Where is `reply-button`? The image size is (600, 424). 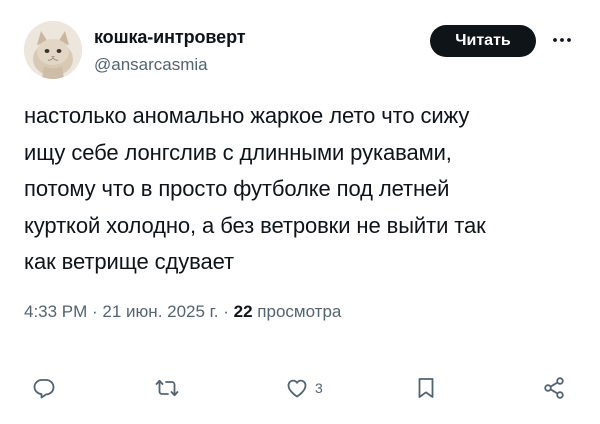
reply-button is located at coordinates (44, 388).